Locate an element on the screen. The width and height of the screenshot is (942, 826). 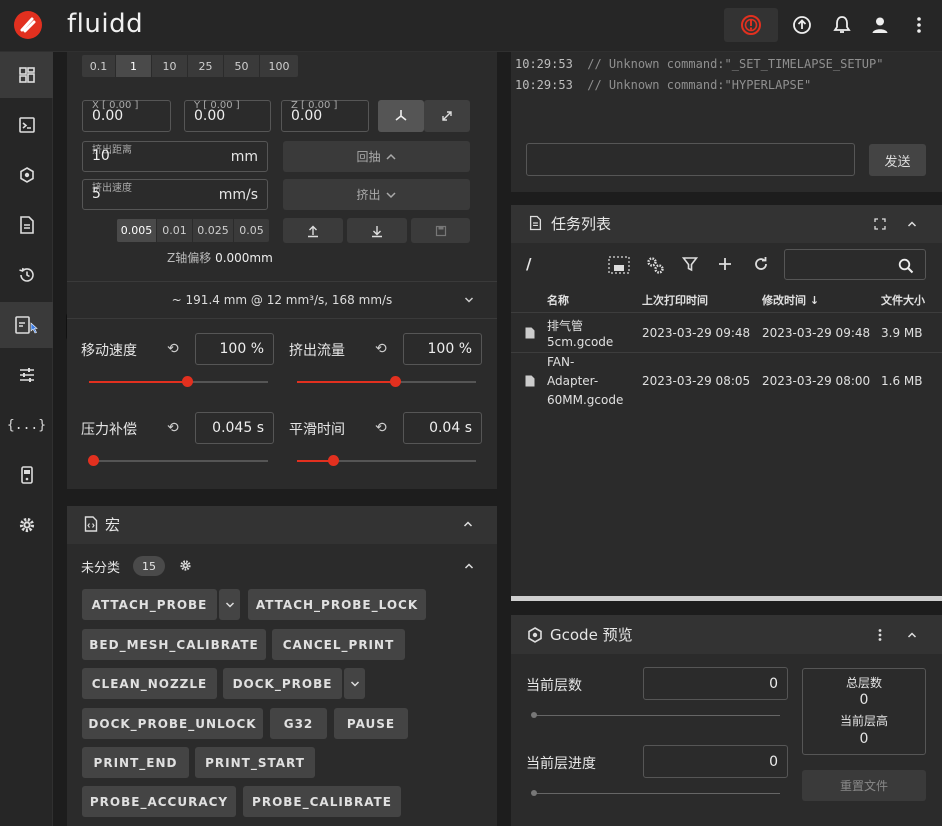
layer-progress-input: 0 is located at coordinates (715, 761).